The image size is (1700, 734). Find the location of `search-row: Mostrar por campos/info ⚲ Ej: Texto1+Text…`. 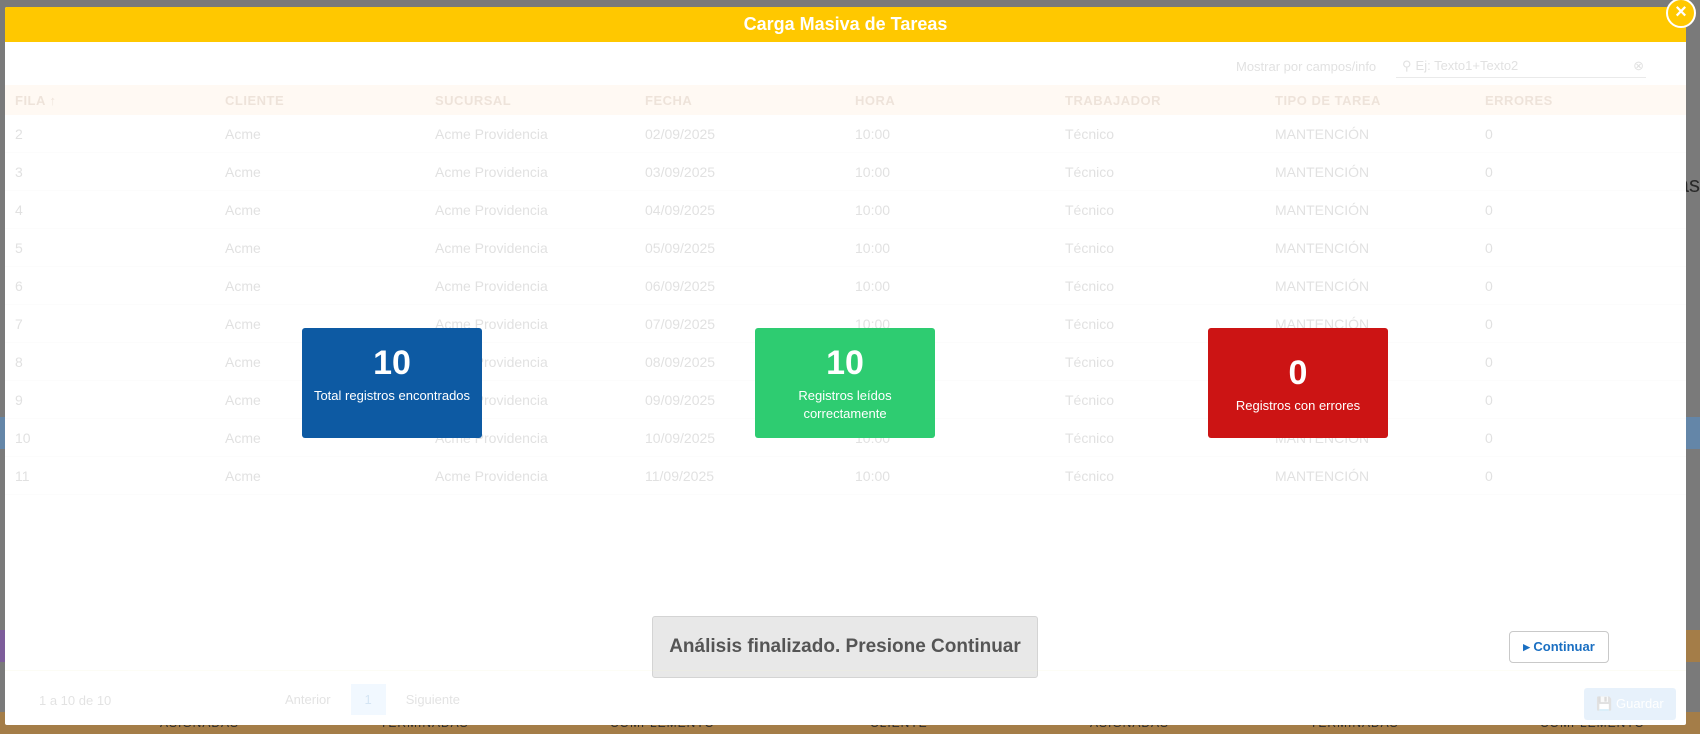

search-row: Mostrar por campos/info ⚲ Ej: Texto1+Text… is located at coordinates (1446, 67).